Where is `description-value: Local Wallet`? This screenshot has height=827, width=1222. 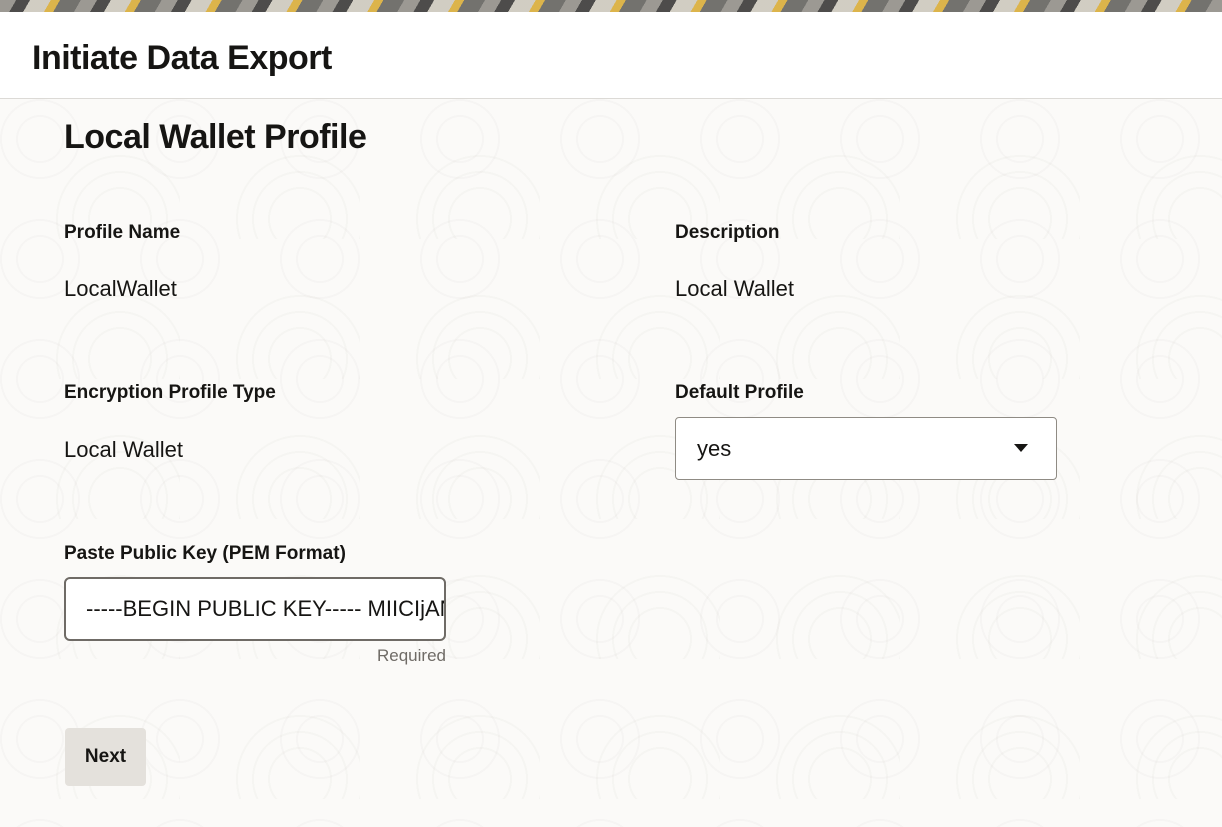
description-value: Local Wallet is located at coordinates (735, 288).